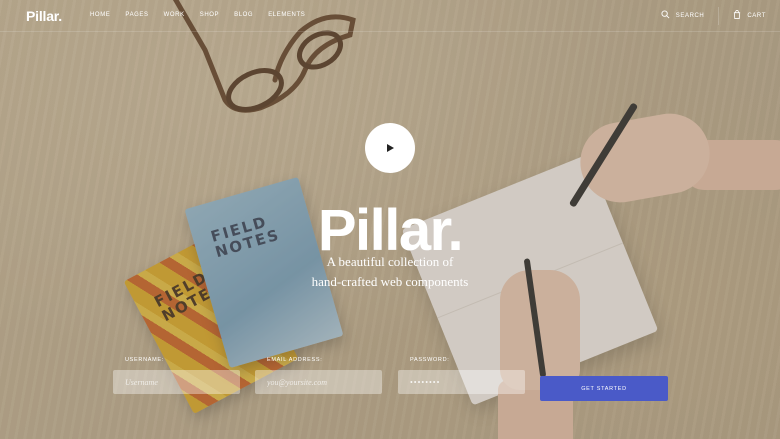  What do you see at coordinates (286, 15) in the screenshot?
I see `nav-item-elements: ELEMENTS` at bounding box center [286, 15].